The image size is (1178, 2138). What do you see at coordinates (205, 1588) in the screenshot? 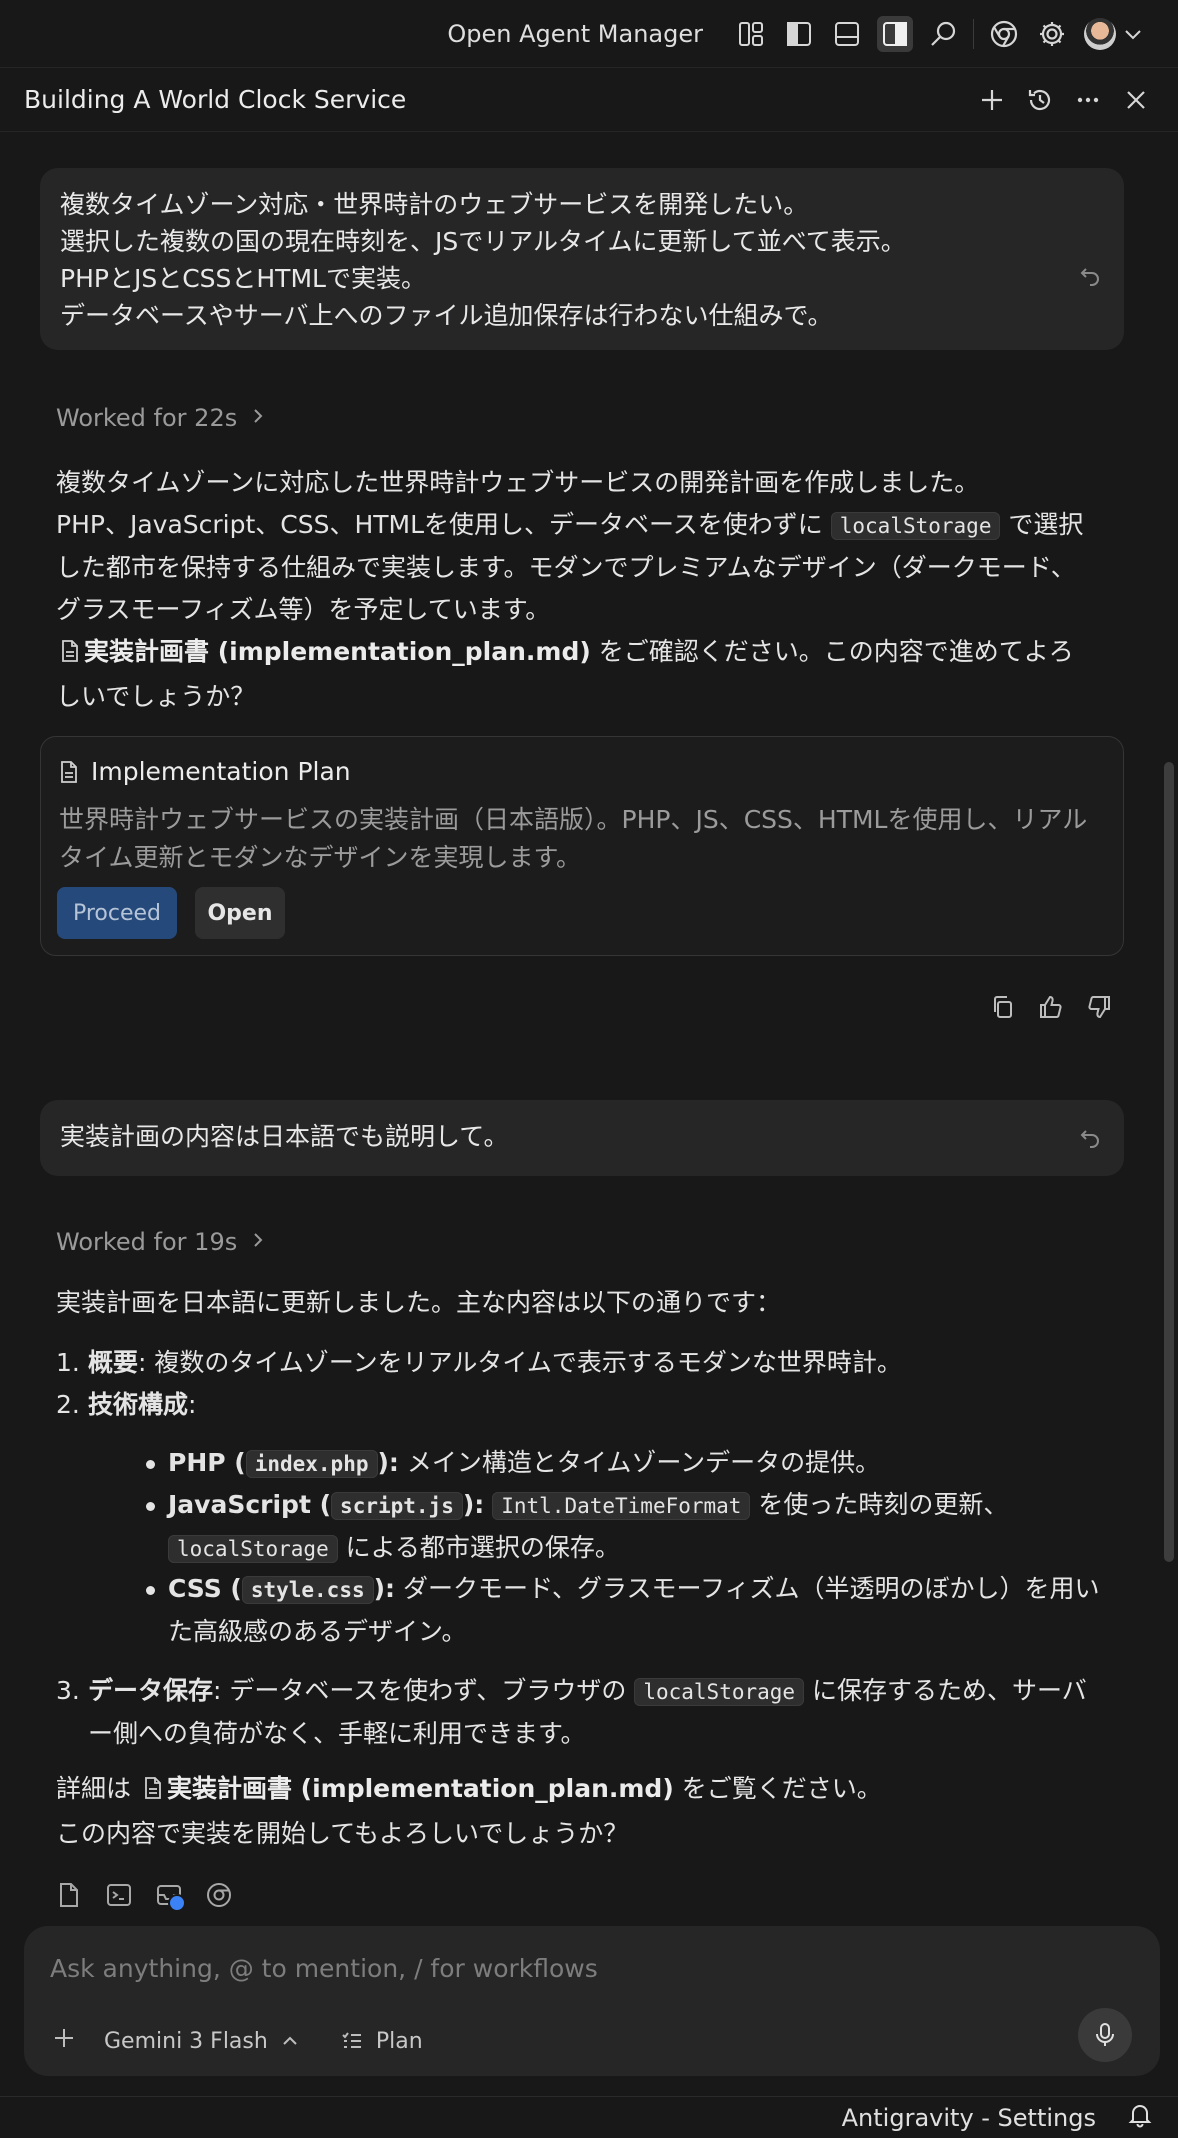
I see `tech-label: CSS (` at bounding box center [205, 1588].